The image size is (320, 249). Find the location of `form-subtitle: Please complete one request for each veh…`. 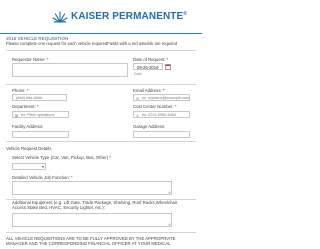

form-subtitle: Please complete one request for each veh… is located at coordinates (92, 43).